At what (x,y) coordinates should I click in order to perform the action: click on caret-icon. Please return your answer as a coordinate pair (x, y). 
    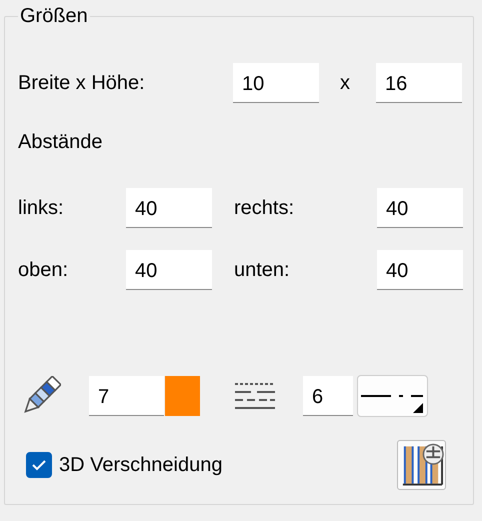
    Looking at the image, I should click on (418, 408).